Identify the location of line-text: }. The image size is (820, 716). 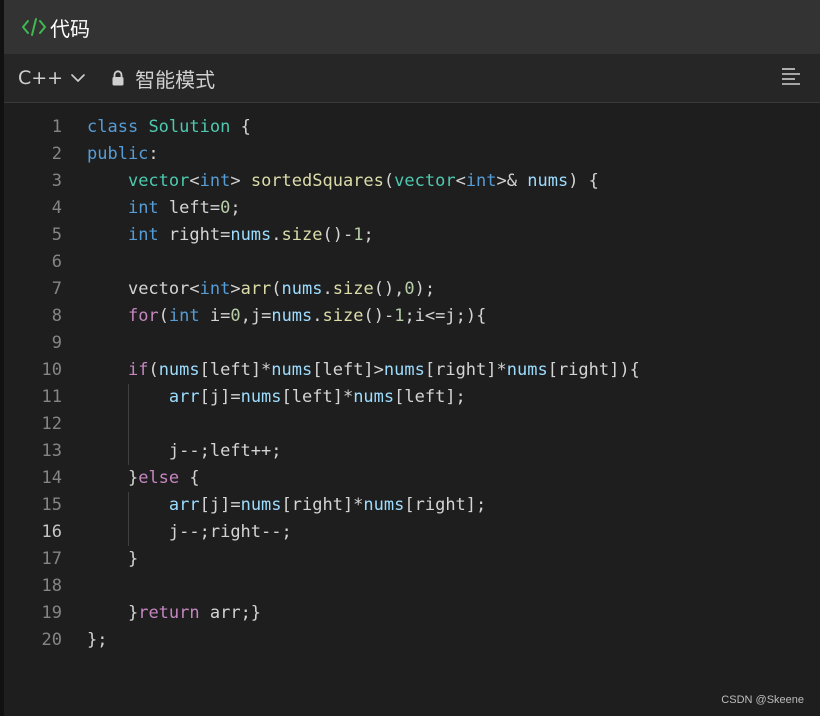
(133, 559).